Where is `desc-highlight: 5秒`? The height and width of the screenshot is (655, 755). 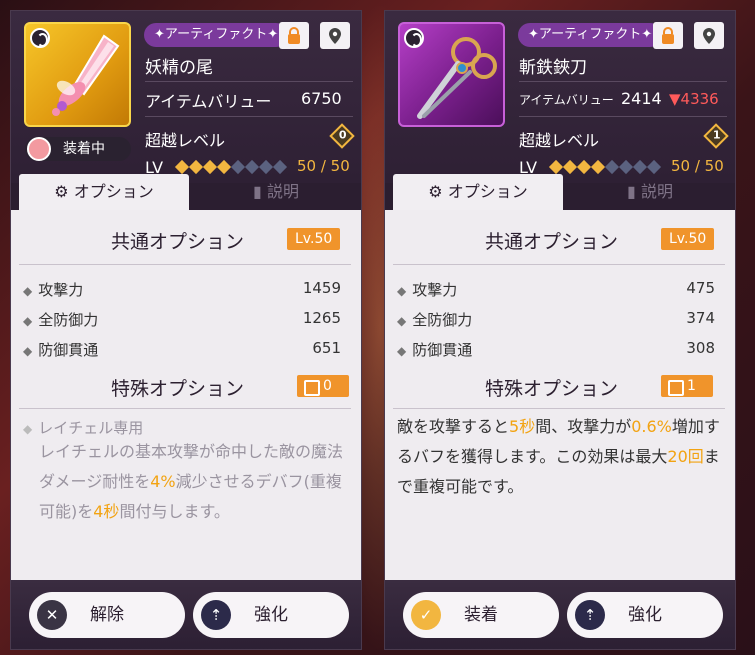 desc-highlight: 5秒 is located at coordinates (522, 426).